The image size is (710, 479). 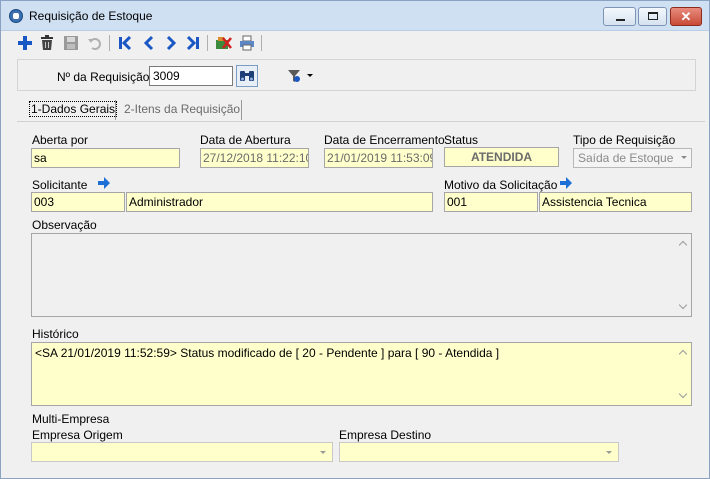 I want to click on add-button, so click(x=25, y=43).